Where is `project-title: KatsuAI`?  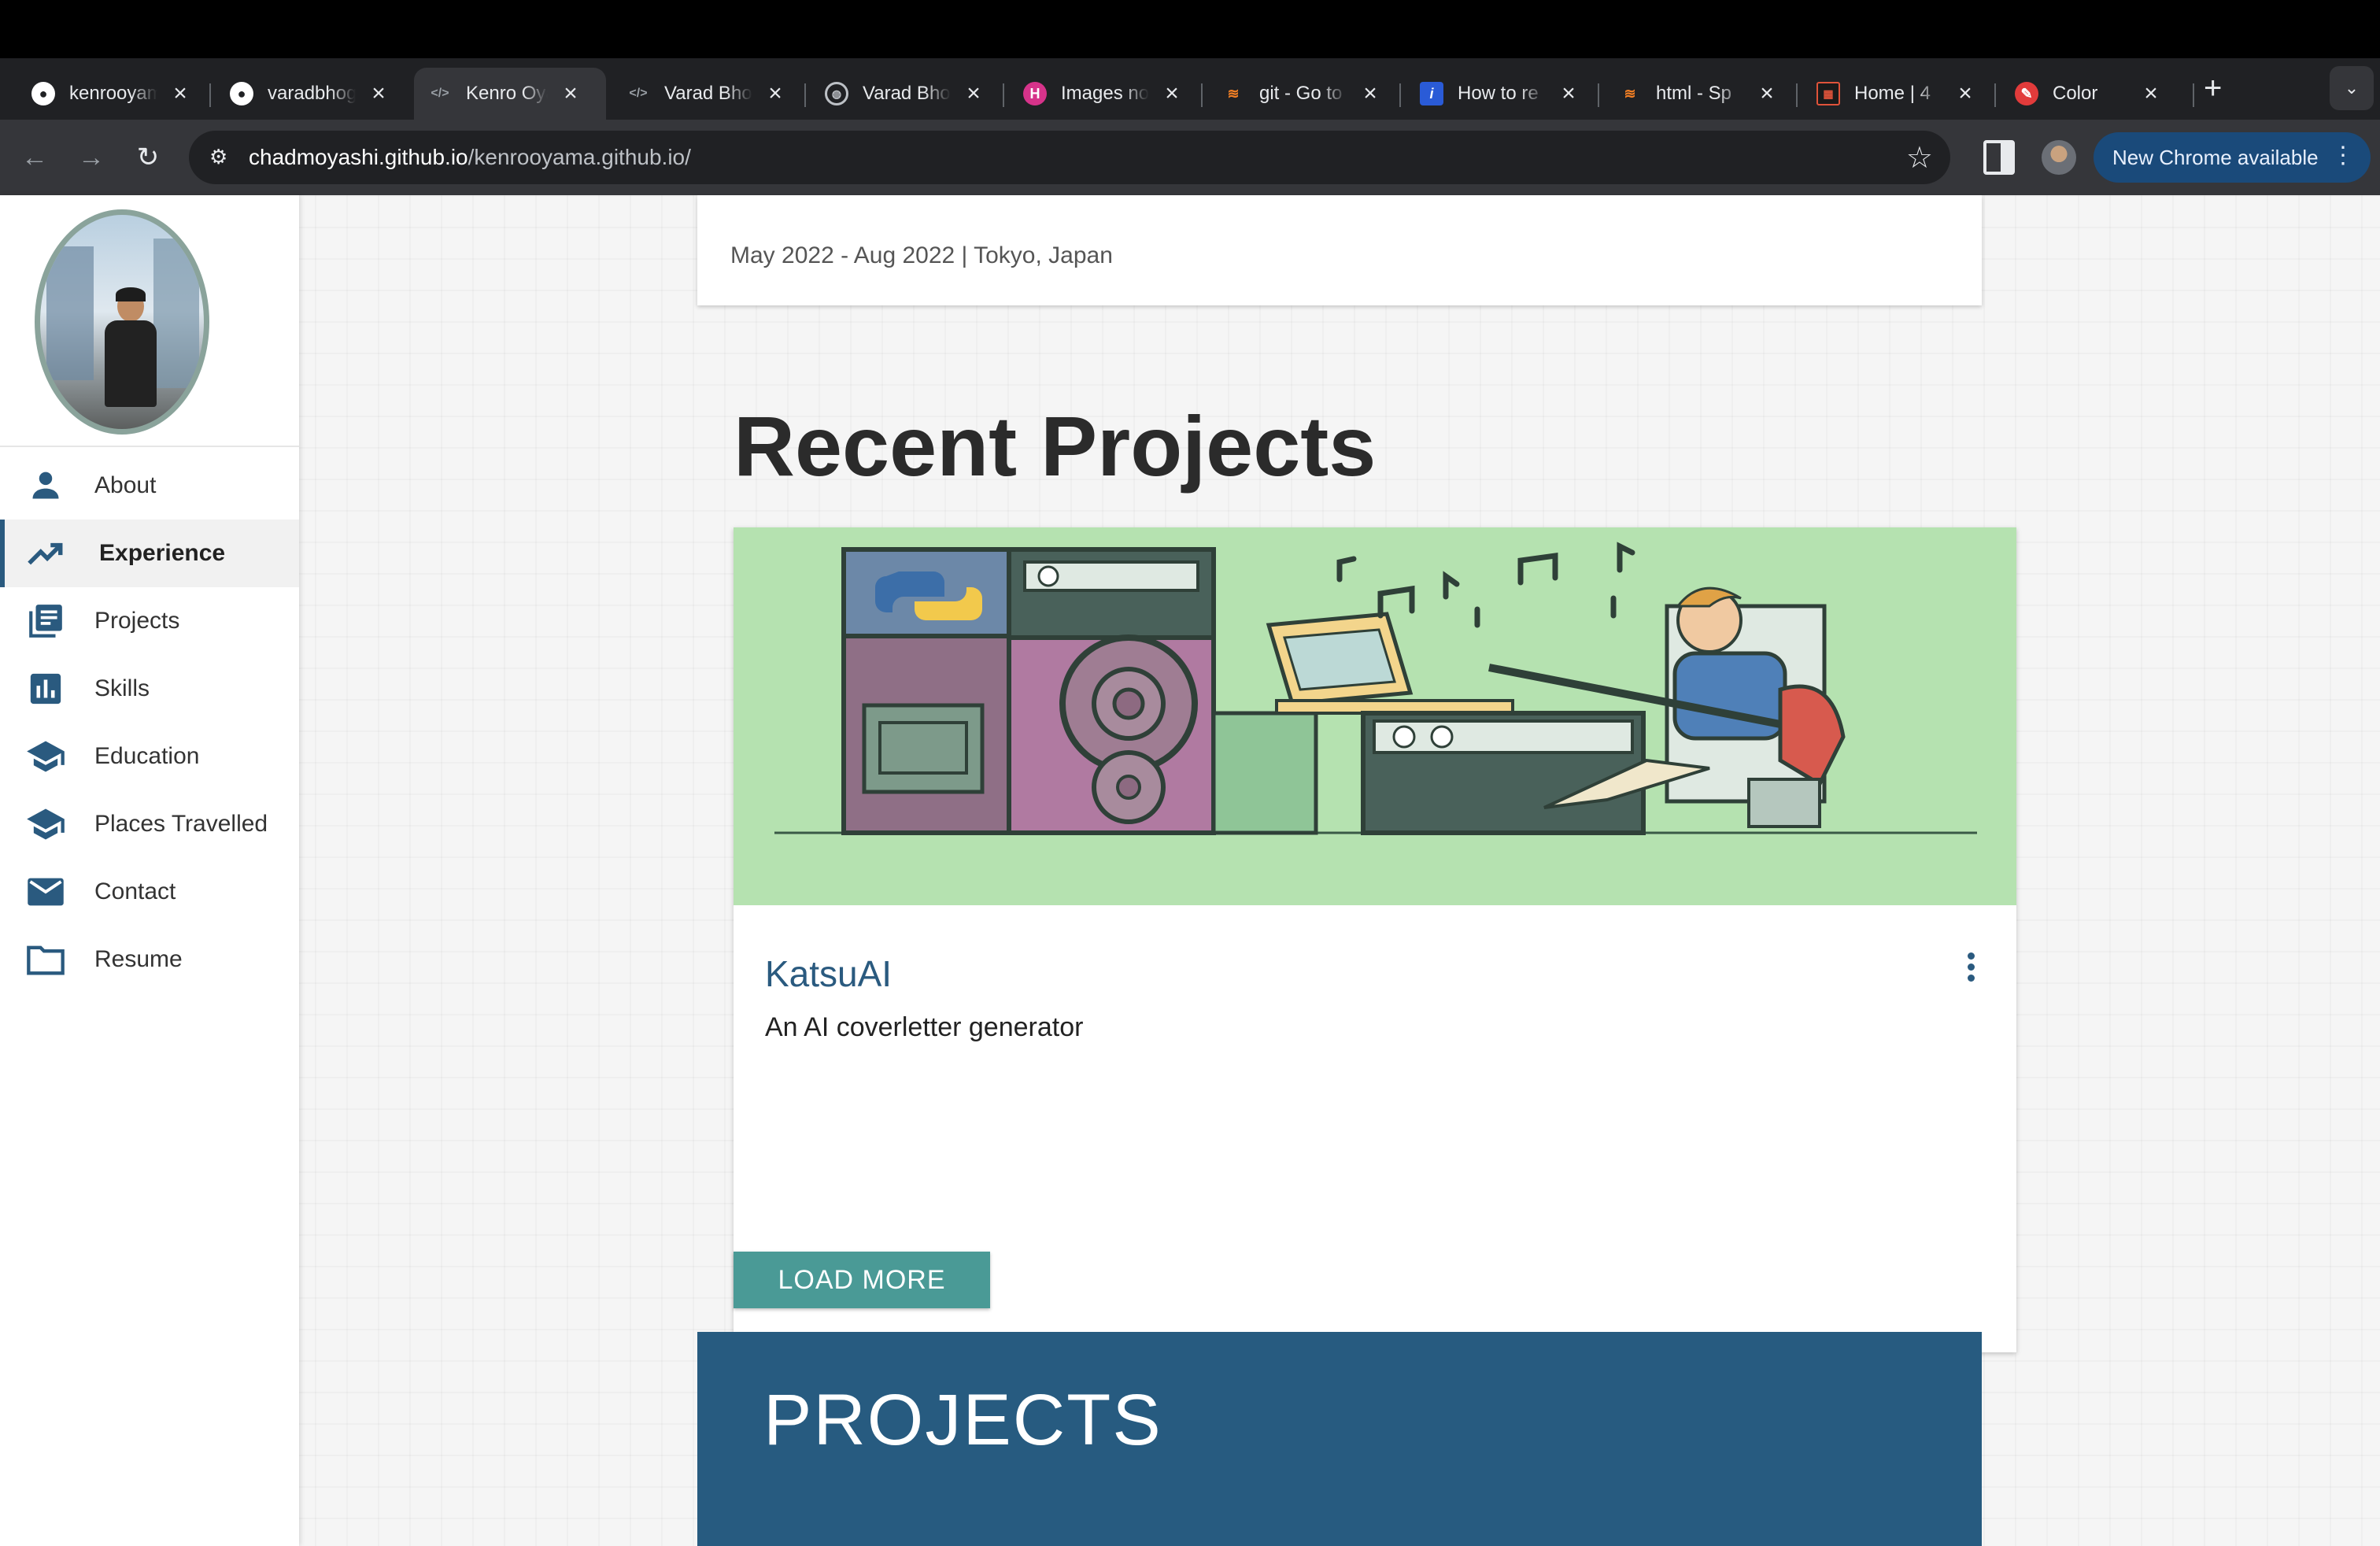
project-title: KatsuAI is located at coordinates (828, 974).